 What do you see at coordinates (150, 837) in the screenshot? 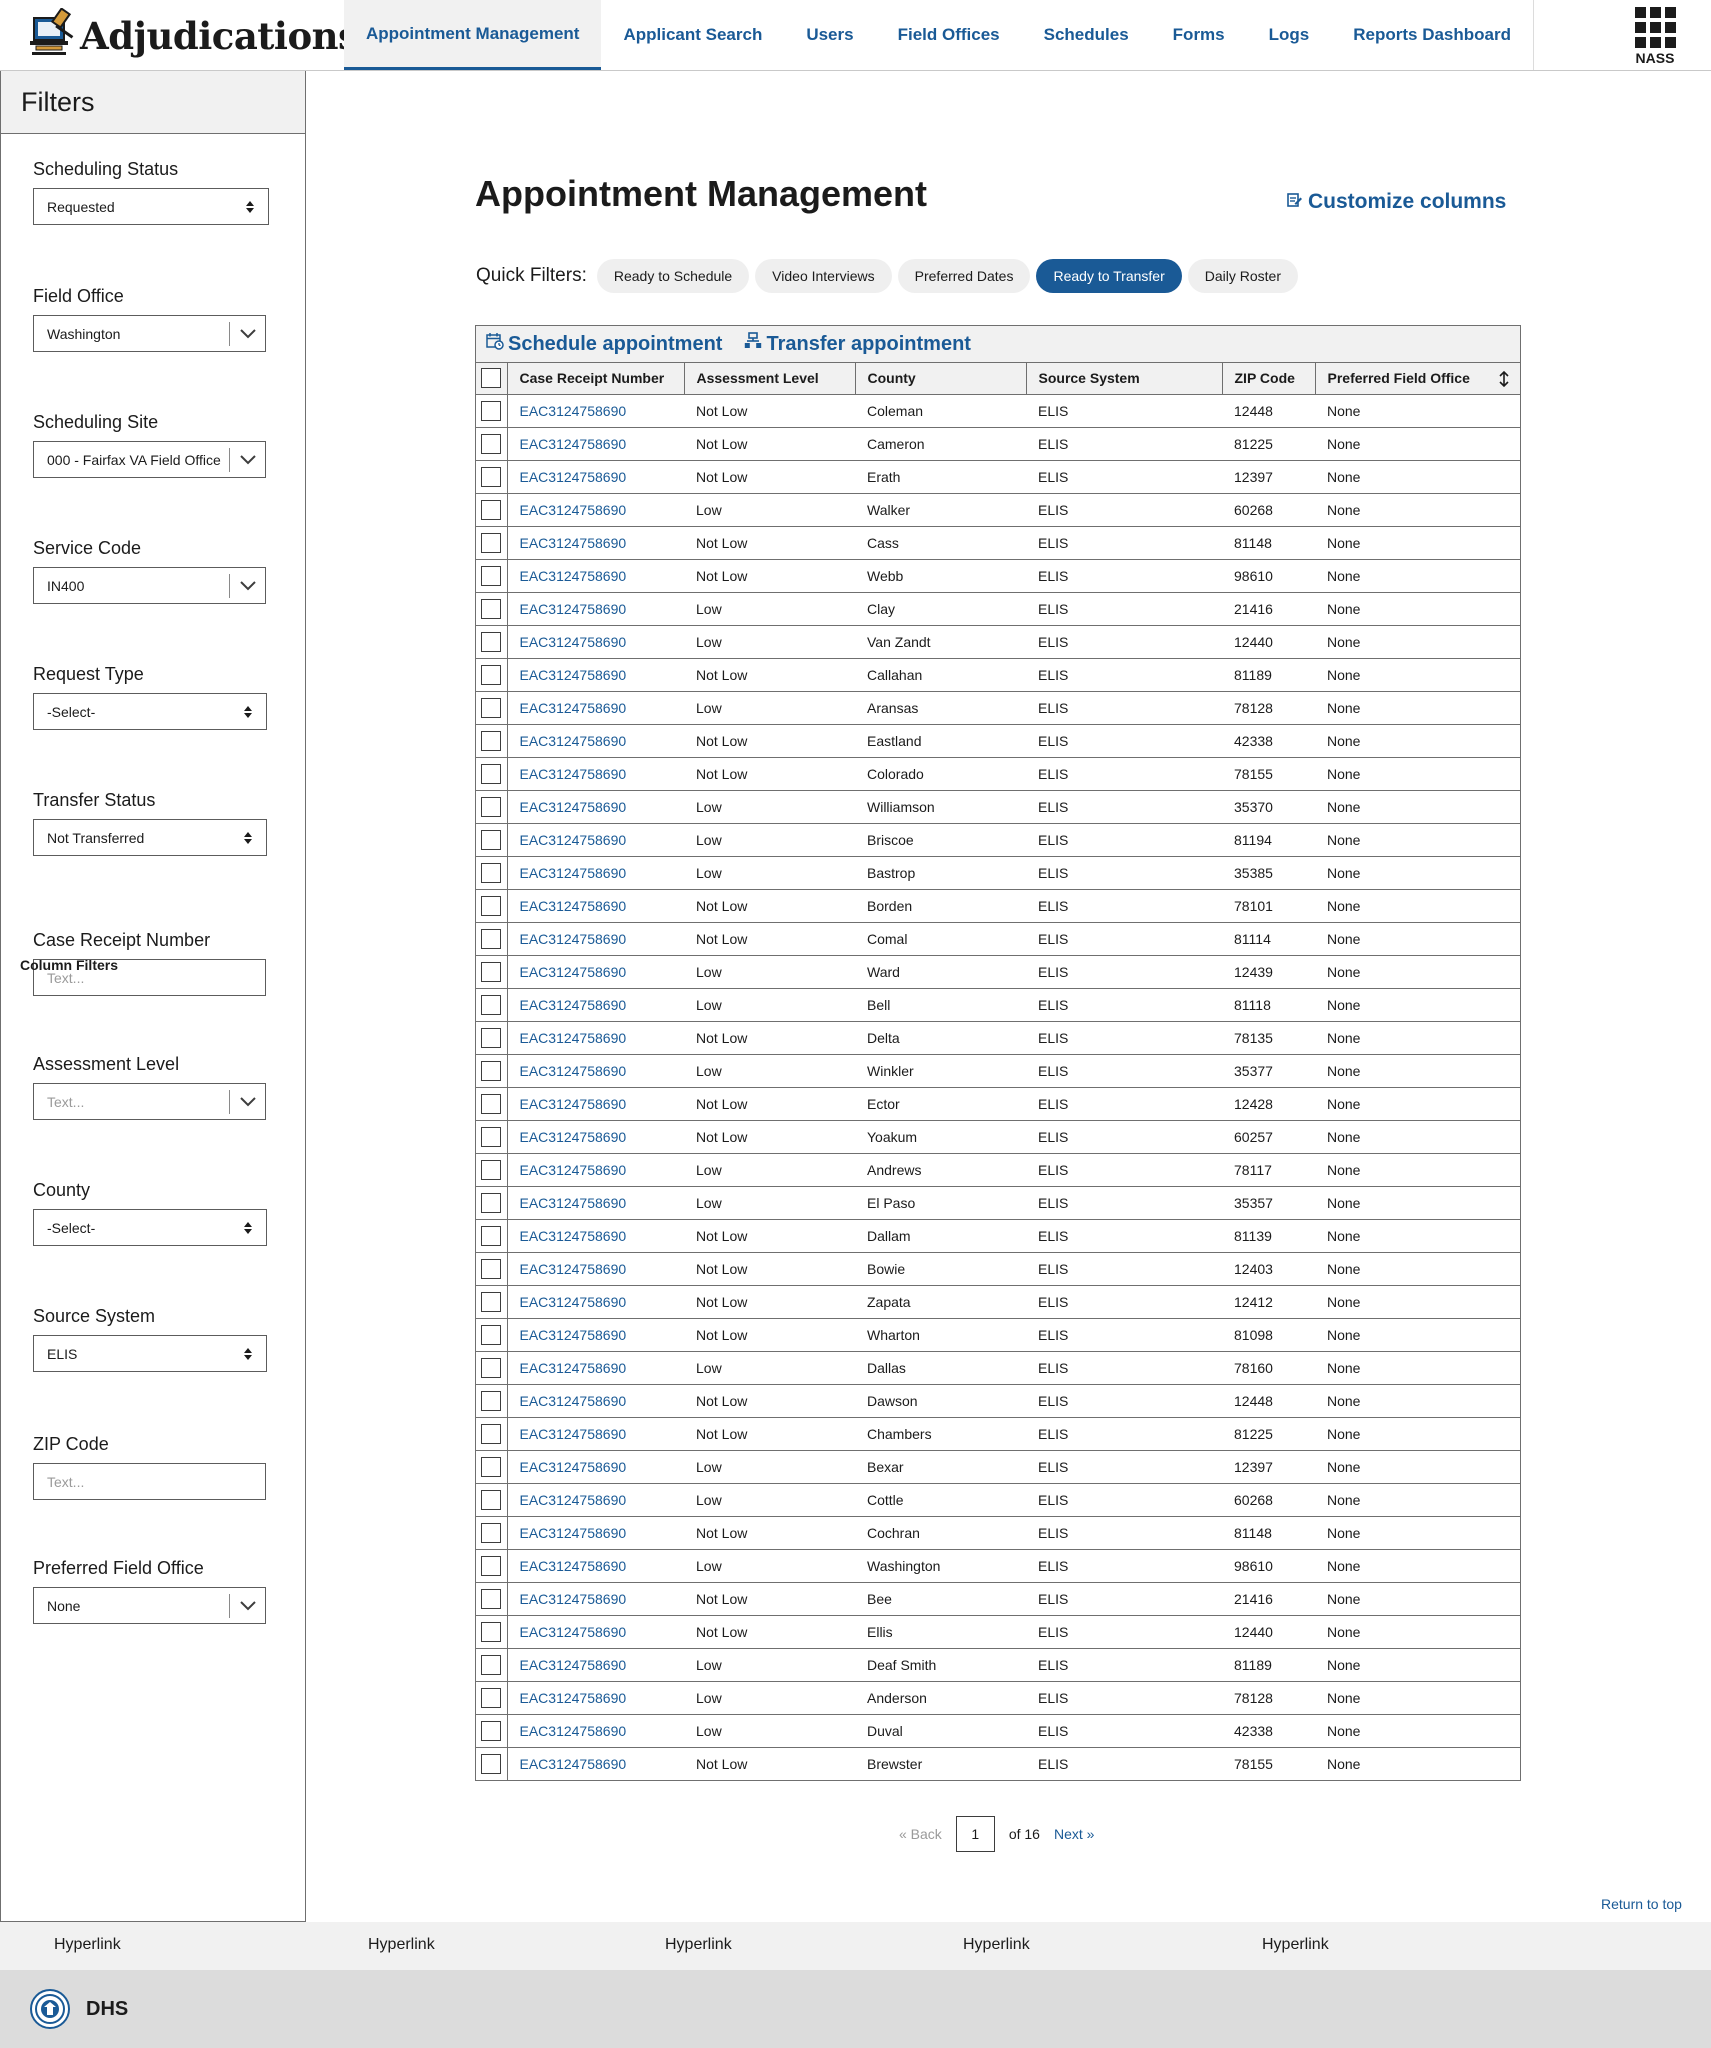
I see `transfer-status-select: Not Transferred` at bounding box center [150, 837].